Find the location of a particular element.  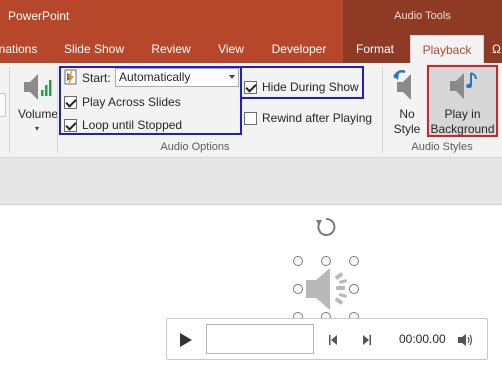

resize-handle-right is located at coordinates (354, 289).